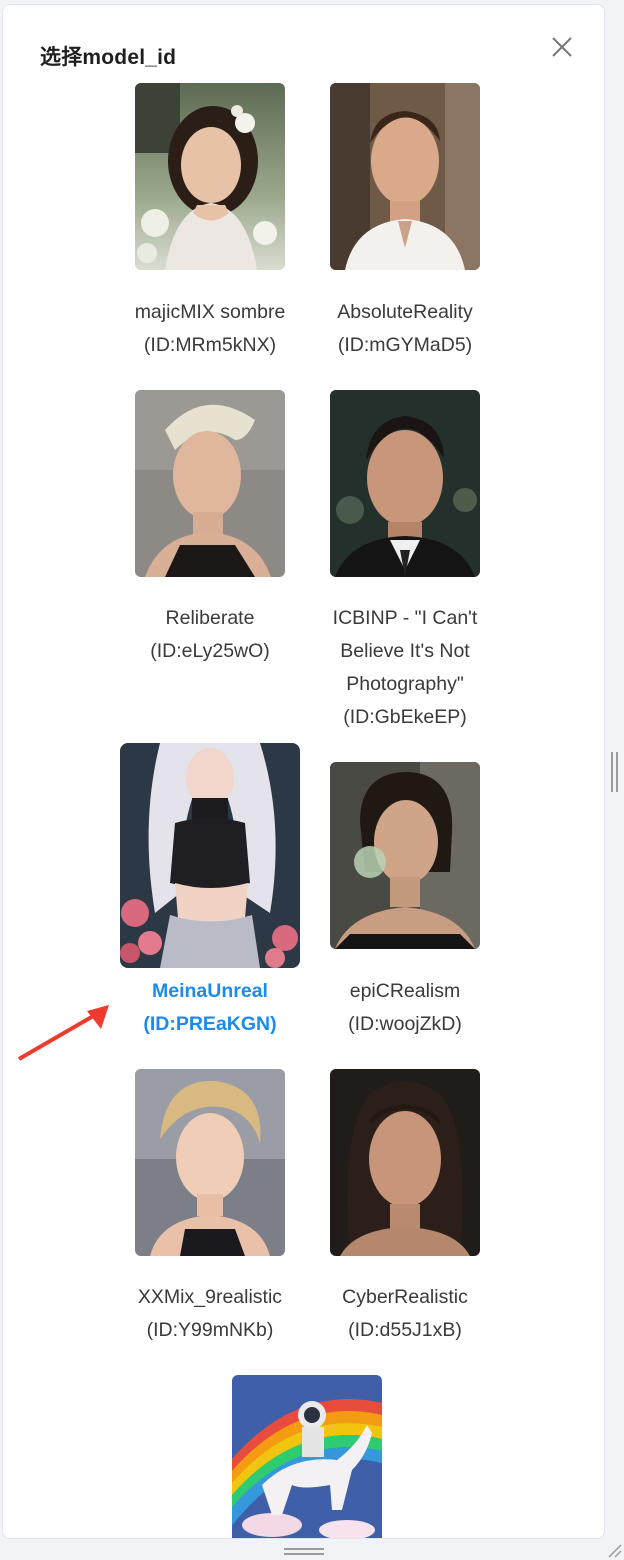 This screenshot has height=1560, width=624. I want to click on model-caption: XXMix_9realistic (ID:Y99mNKb), so click(210, 1314).